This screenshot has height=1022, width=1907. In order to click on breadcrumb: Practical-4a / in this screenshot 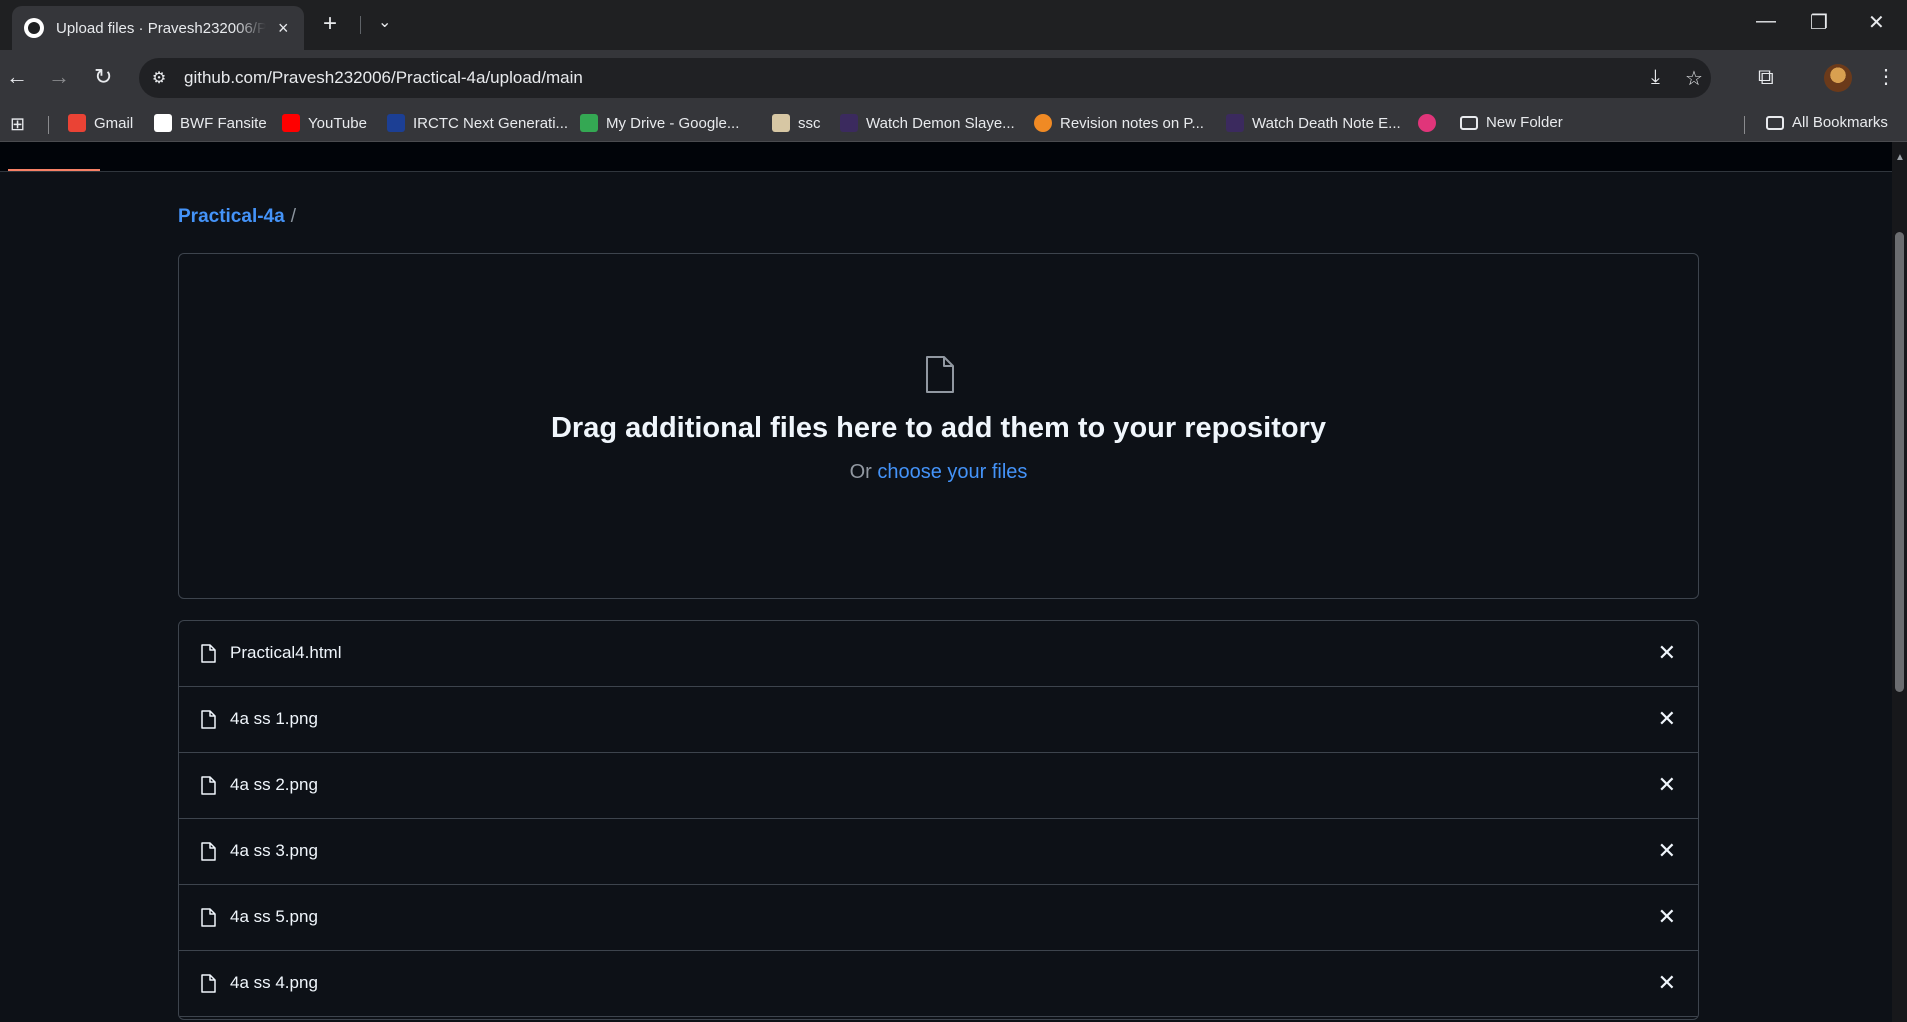, I will do `click(237, 217)`.